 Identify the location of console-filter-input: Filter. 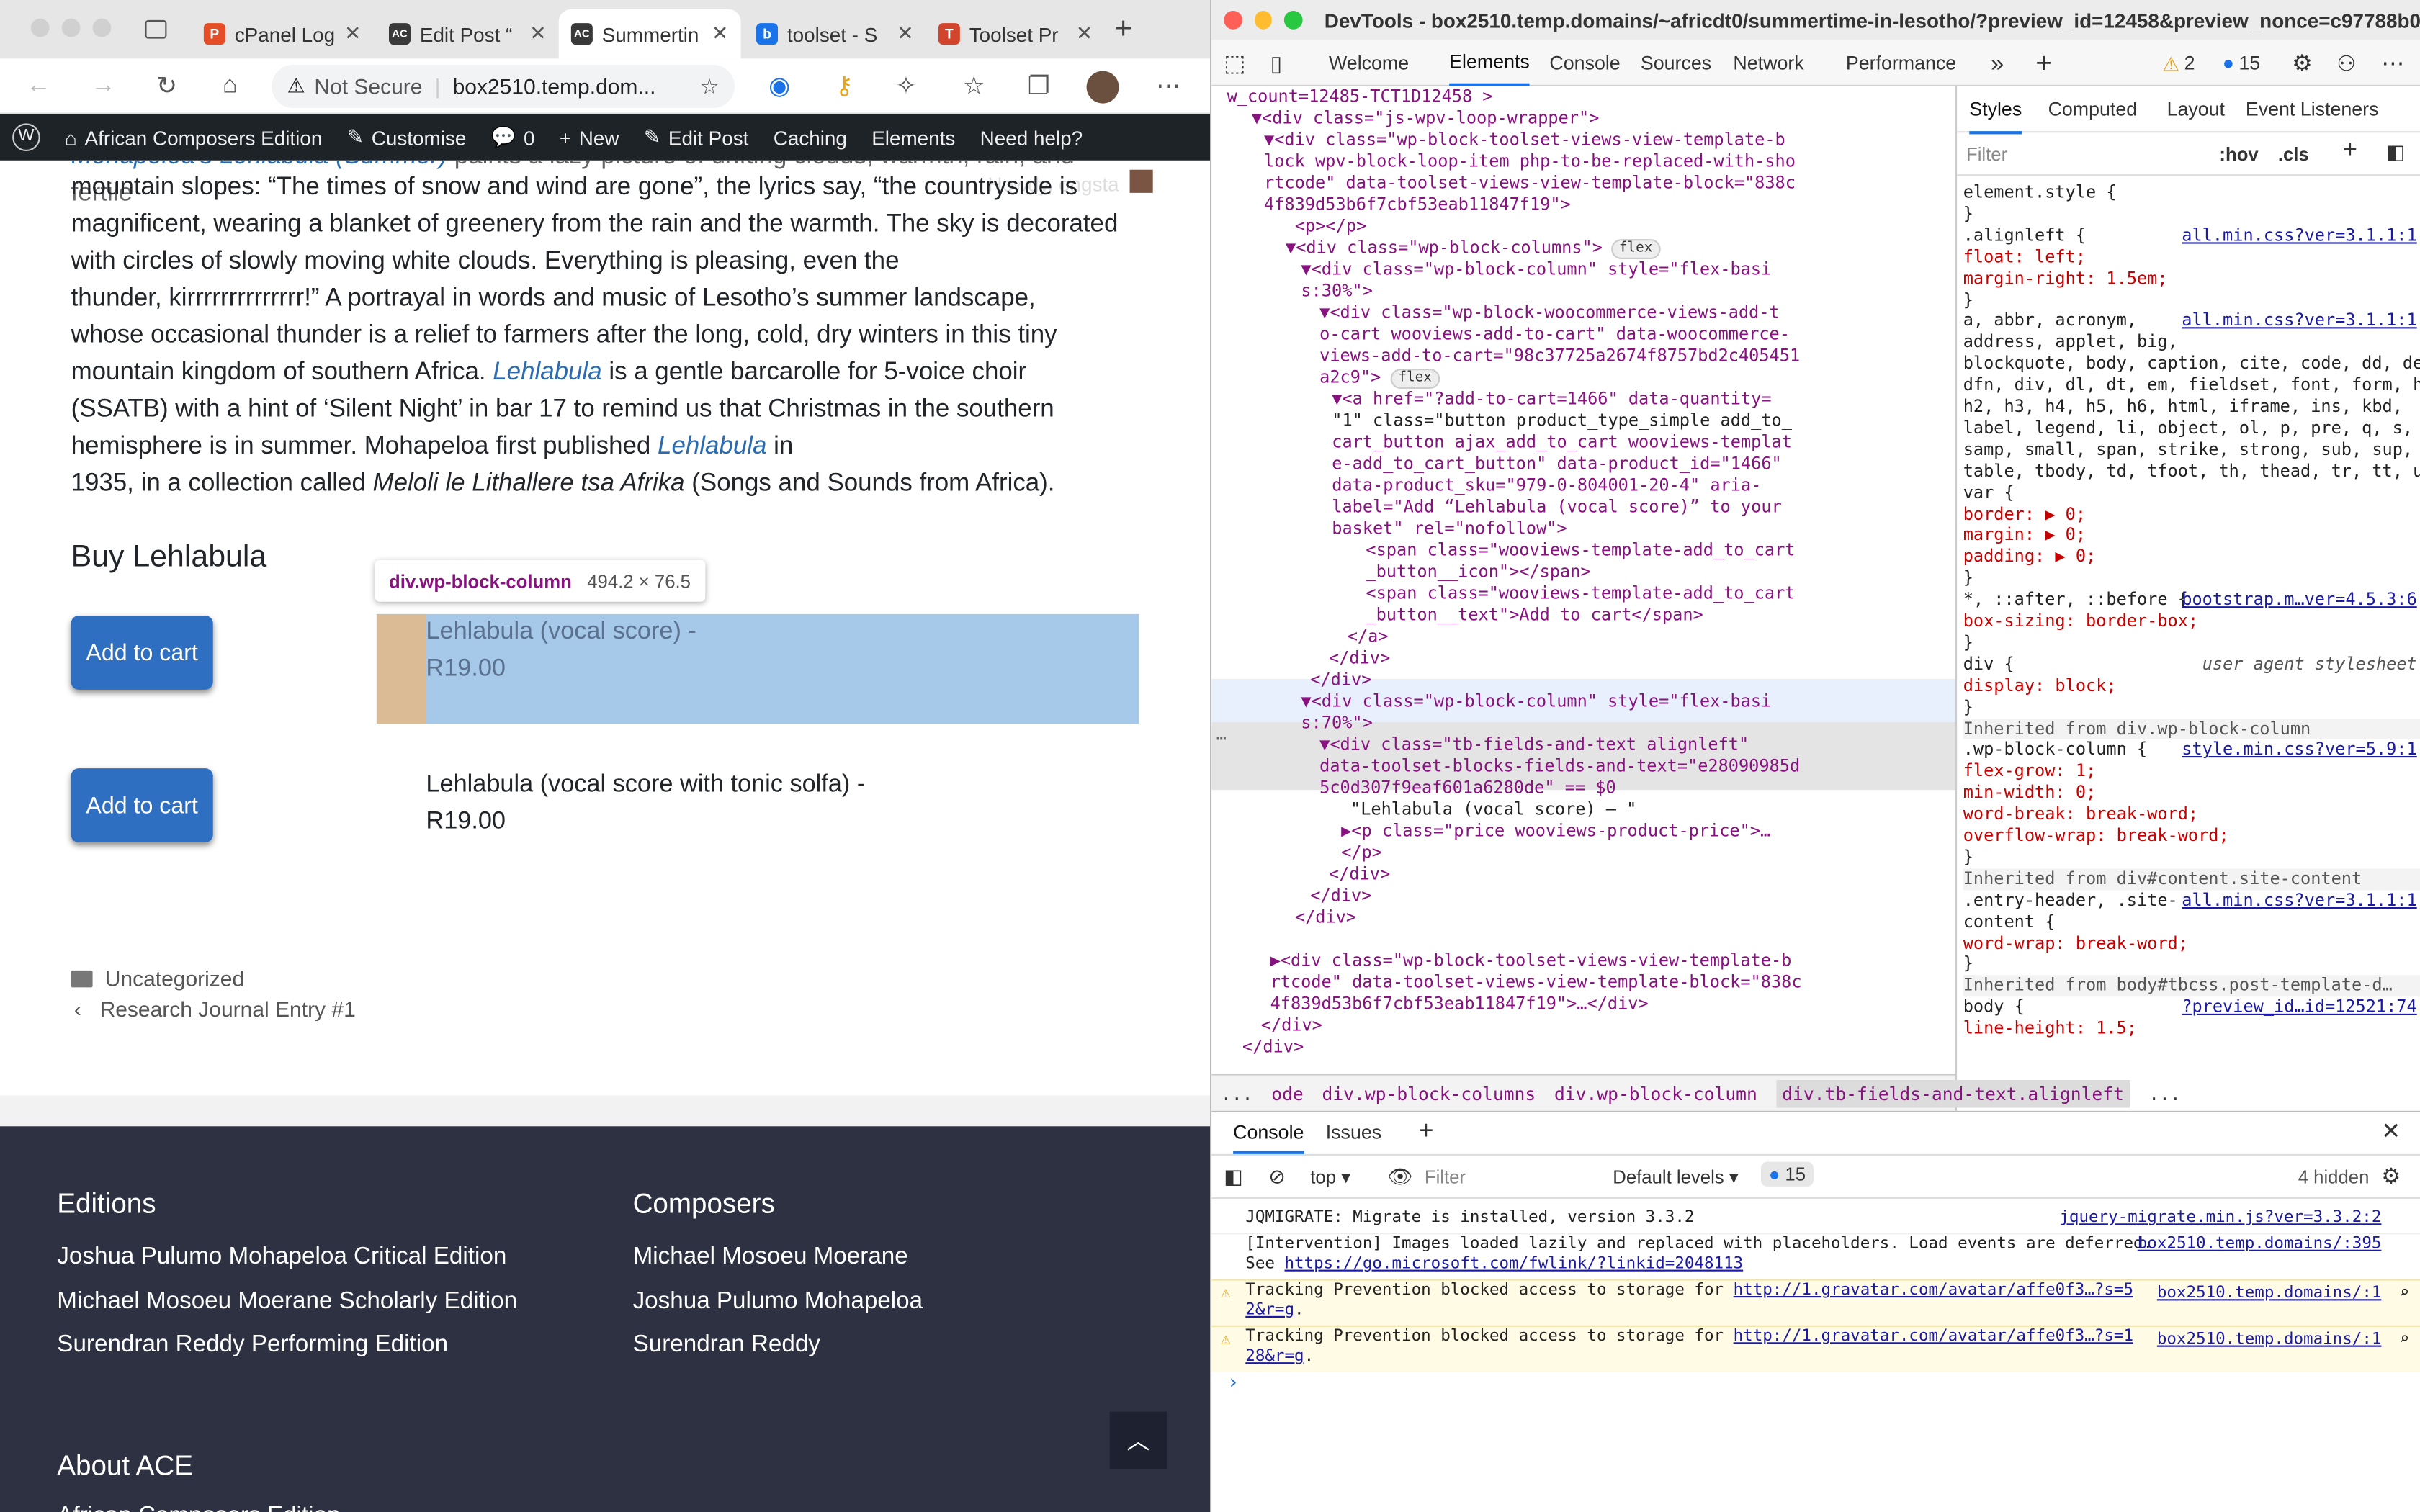
(1445, 1177).